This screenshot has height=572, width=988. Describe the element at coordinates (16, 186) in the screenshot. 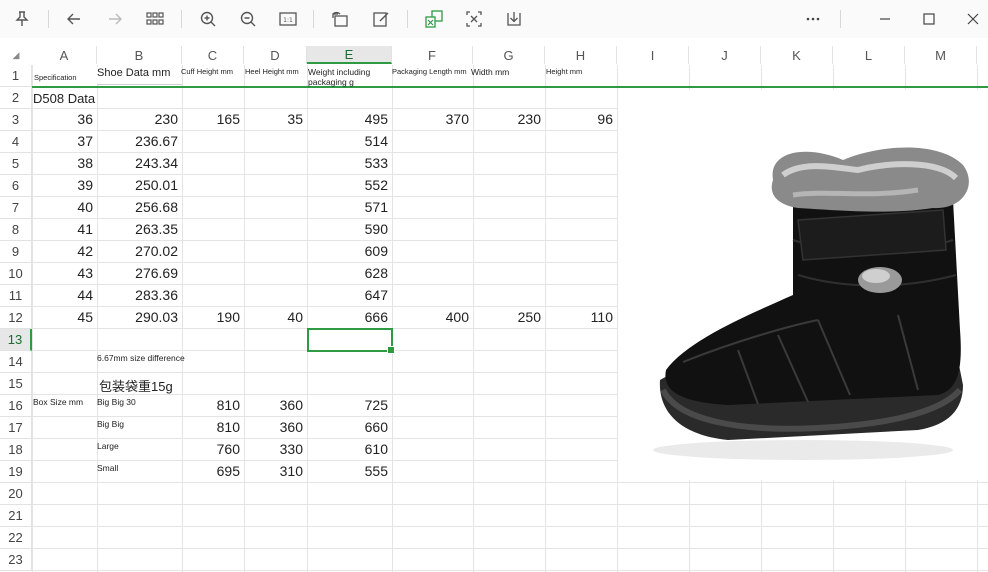

I see `row-header-6: 6` at that location.